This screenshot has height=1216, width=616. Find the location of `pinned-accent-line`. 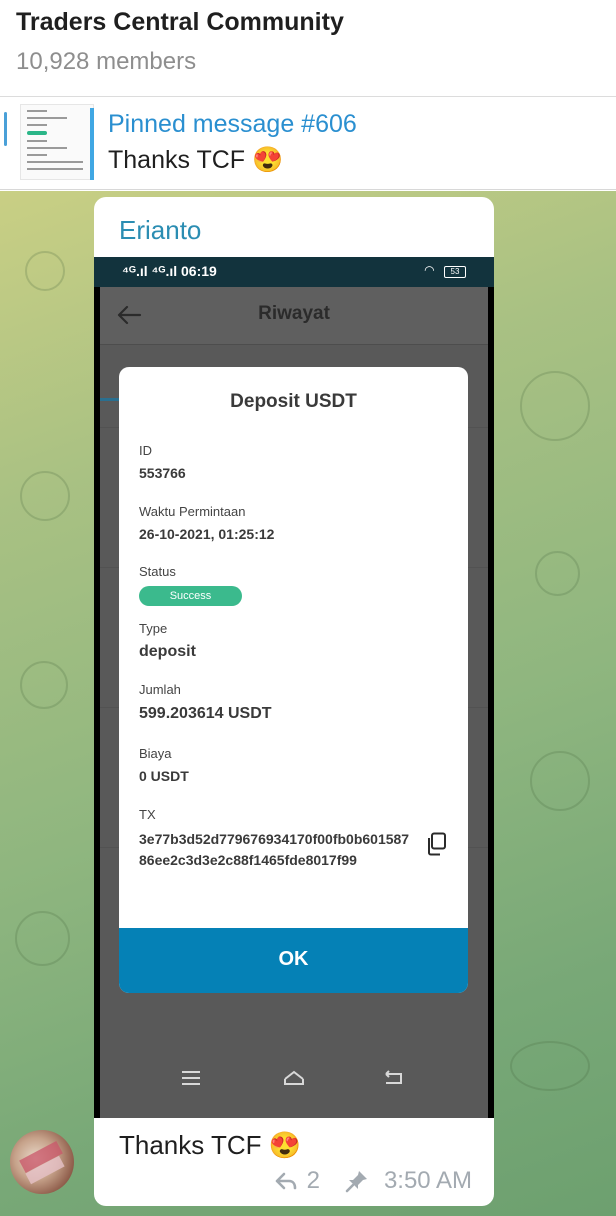

pinned-accent-line is located at coordinates (92, 144).